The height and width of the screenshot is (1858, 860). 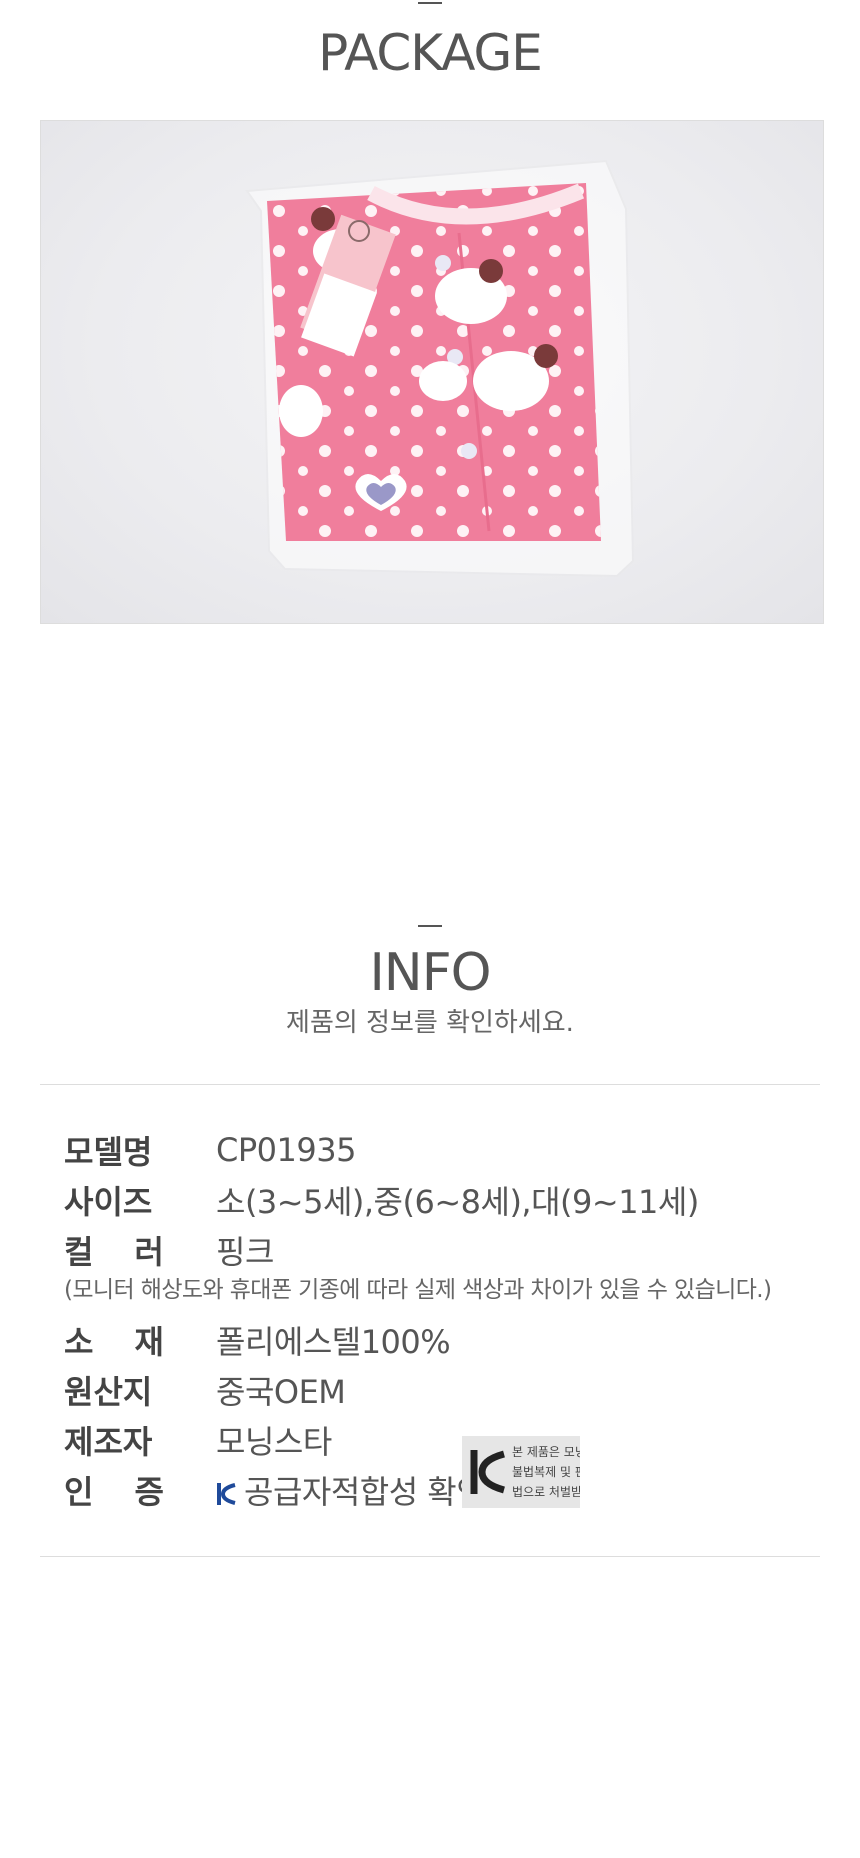 What do you see at coordinates (546, 1492) in the screenshot?
I see `kc-mark-line-3: 법으로 처벌받` at bounding box center [546, 1492].